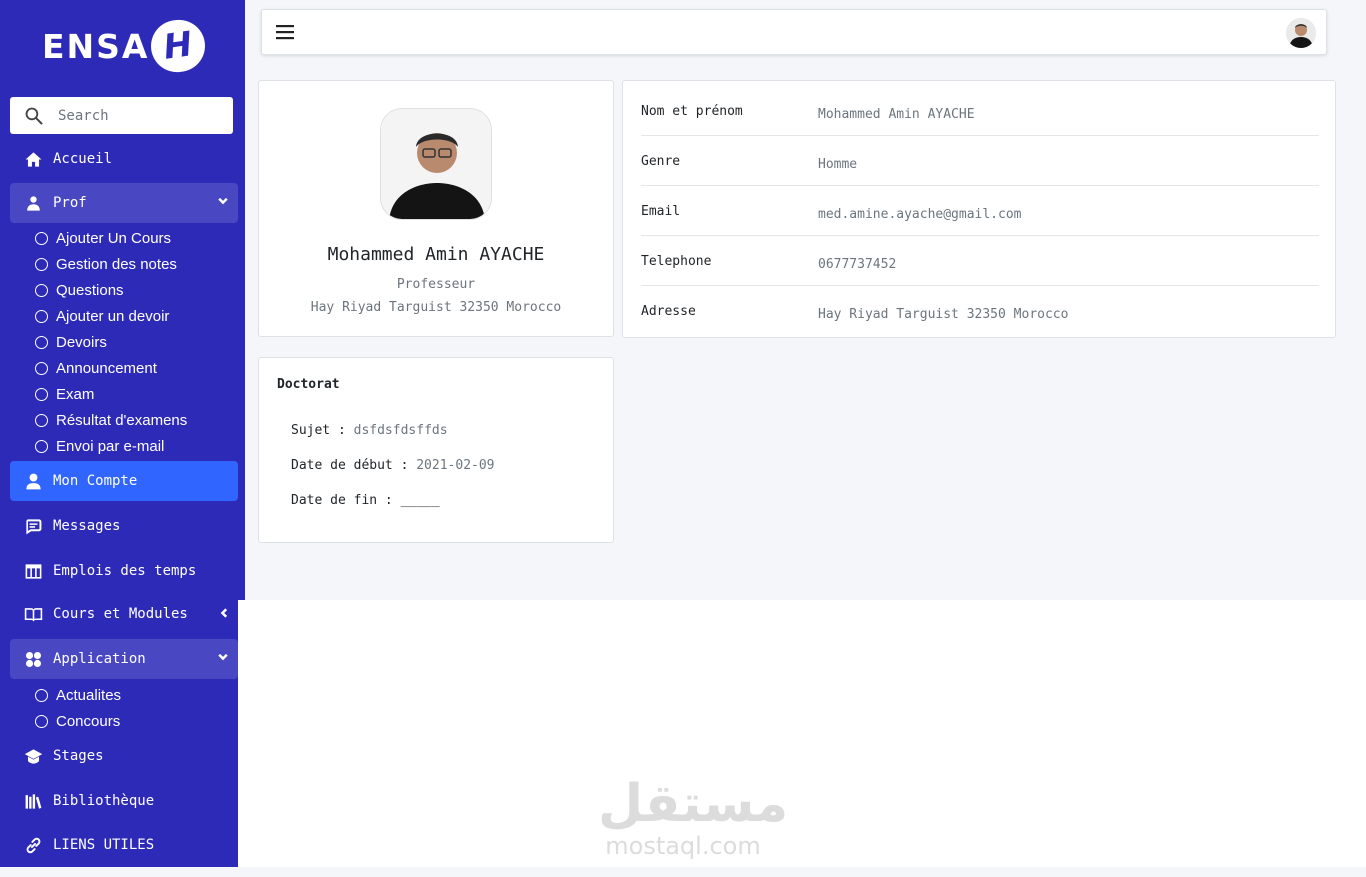 This screenshot has width=1366, height=877. What do you see at coordinates (138, 115) in the screenshot?
I see `search-input` at bounding box center [138, 115].